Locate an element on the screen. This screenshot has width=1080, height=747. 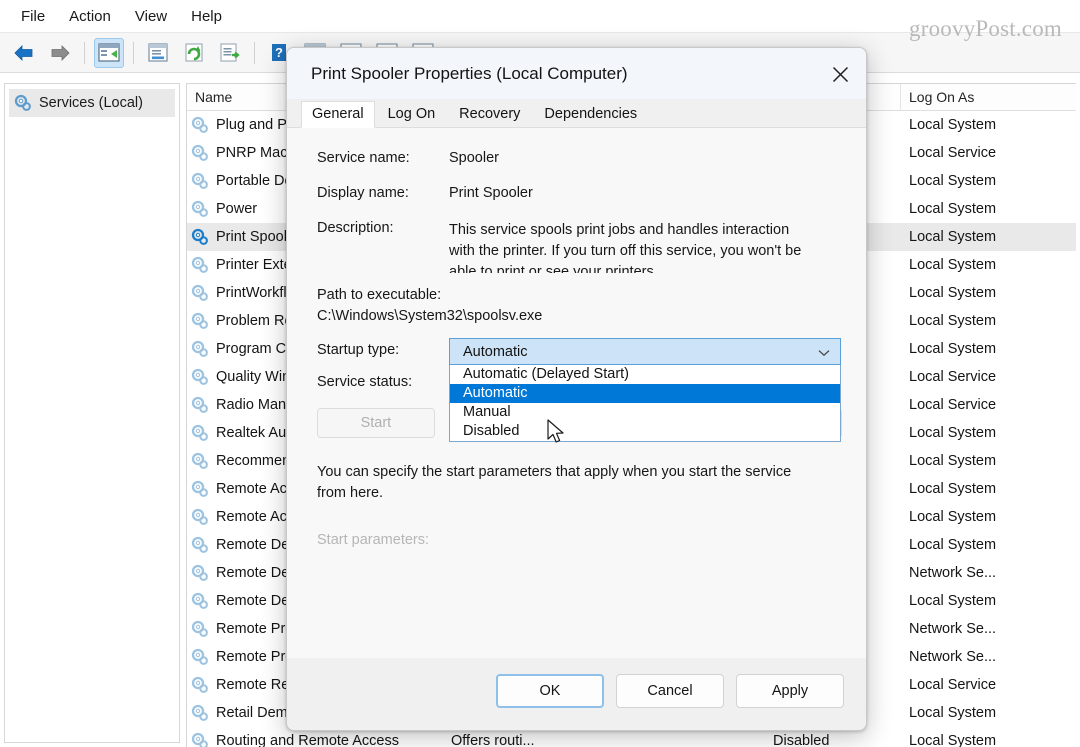
show-hide-console-tree-icon is located at coordinates (109, 52).